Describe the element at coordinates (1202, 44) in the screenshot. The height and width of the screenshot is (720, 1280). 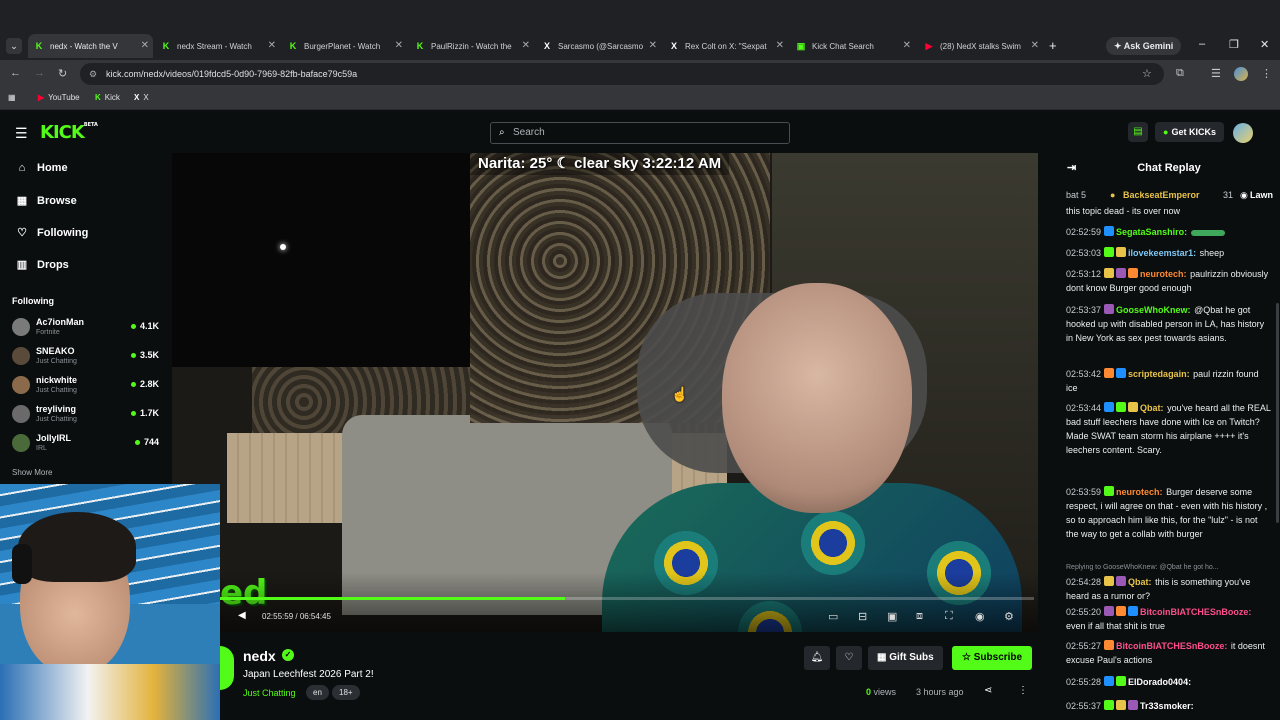
I see `minimize-icon: –` at that location.